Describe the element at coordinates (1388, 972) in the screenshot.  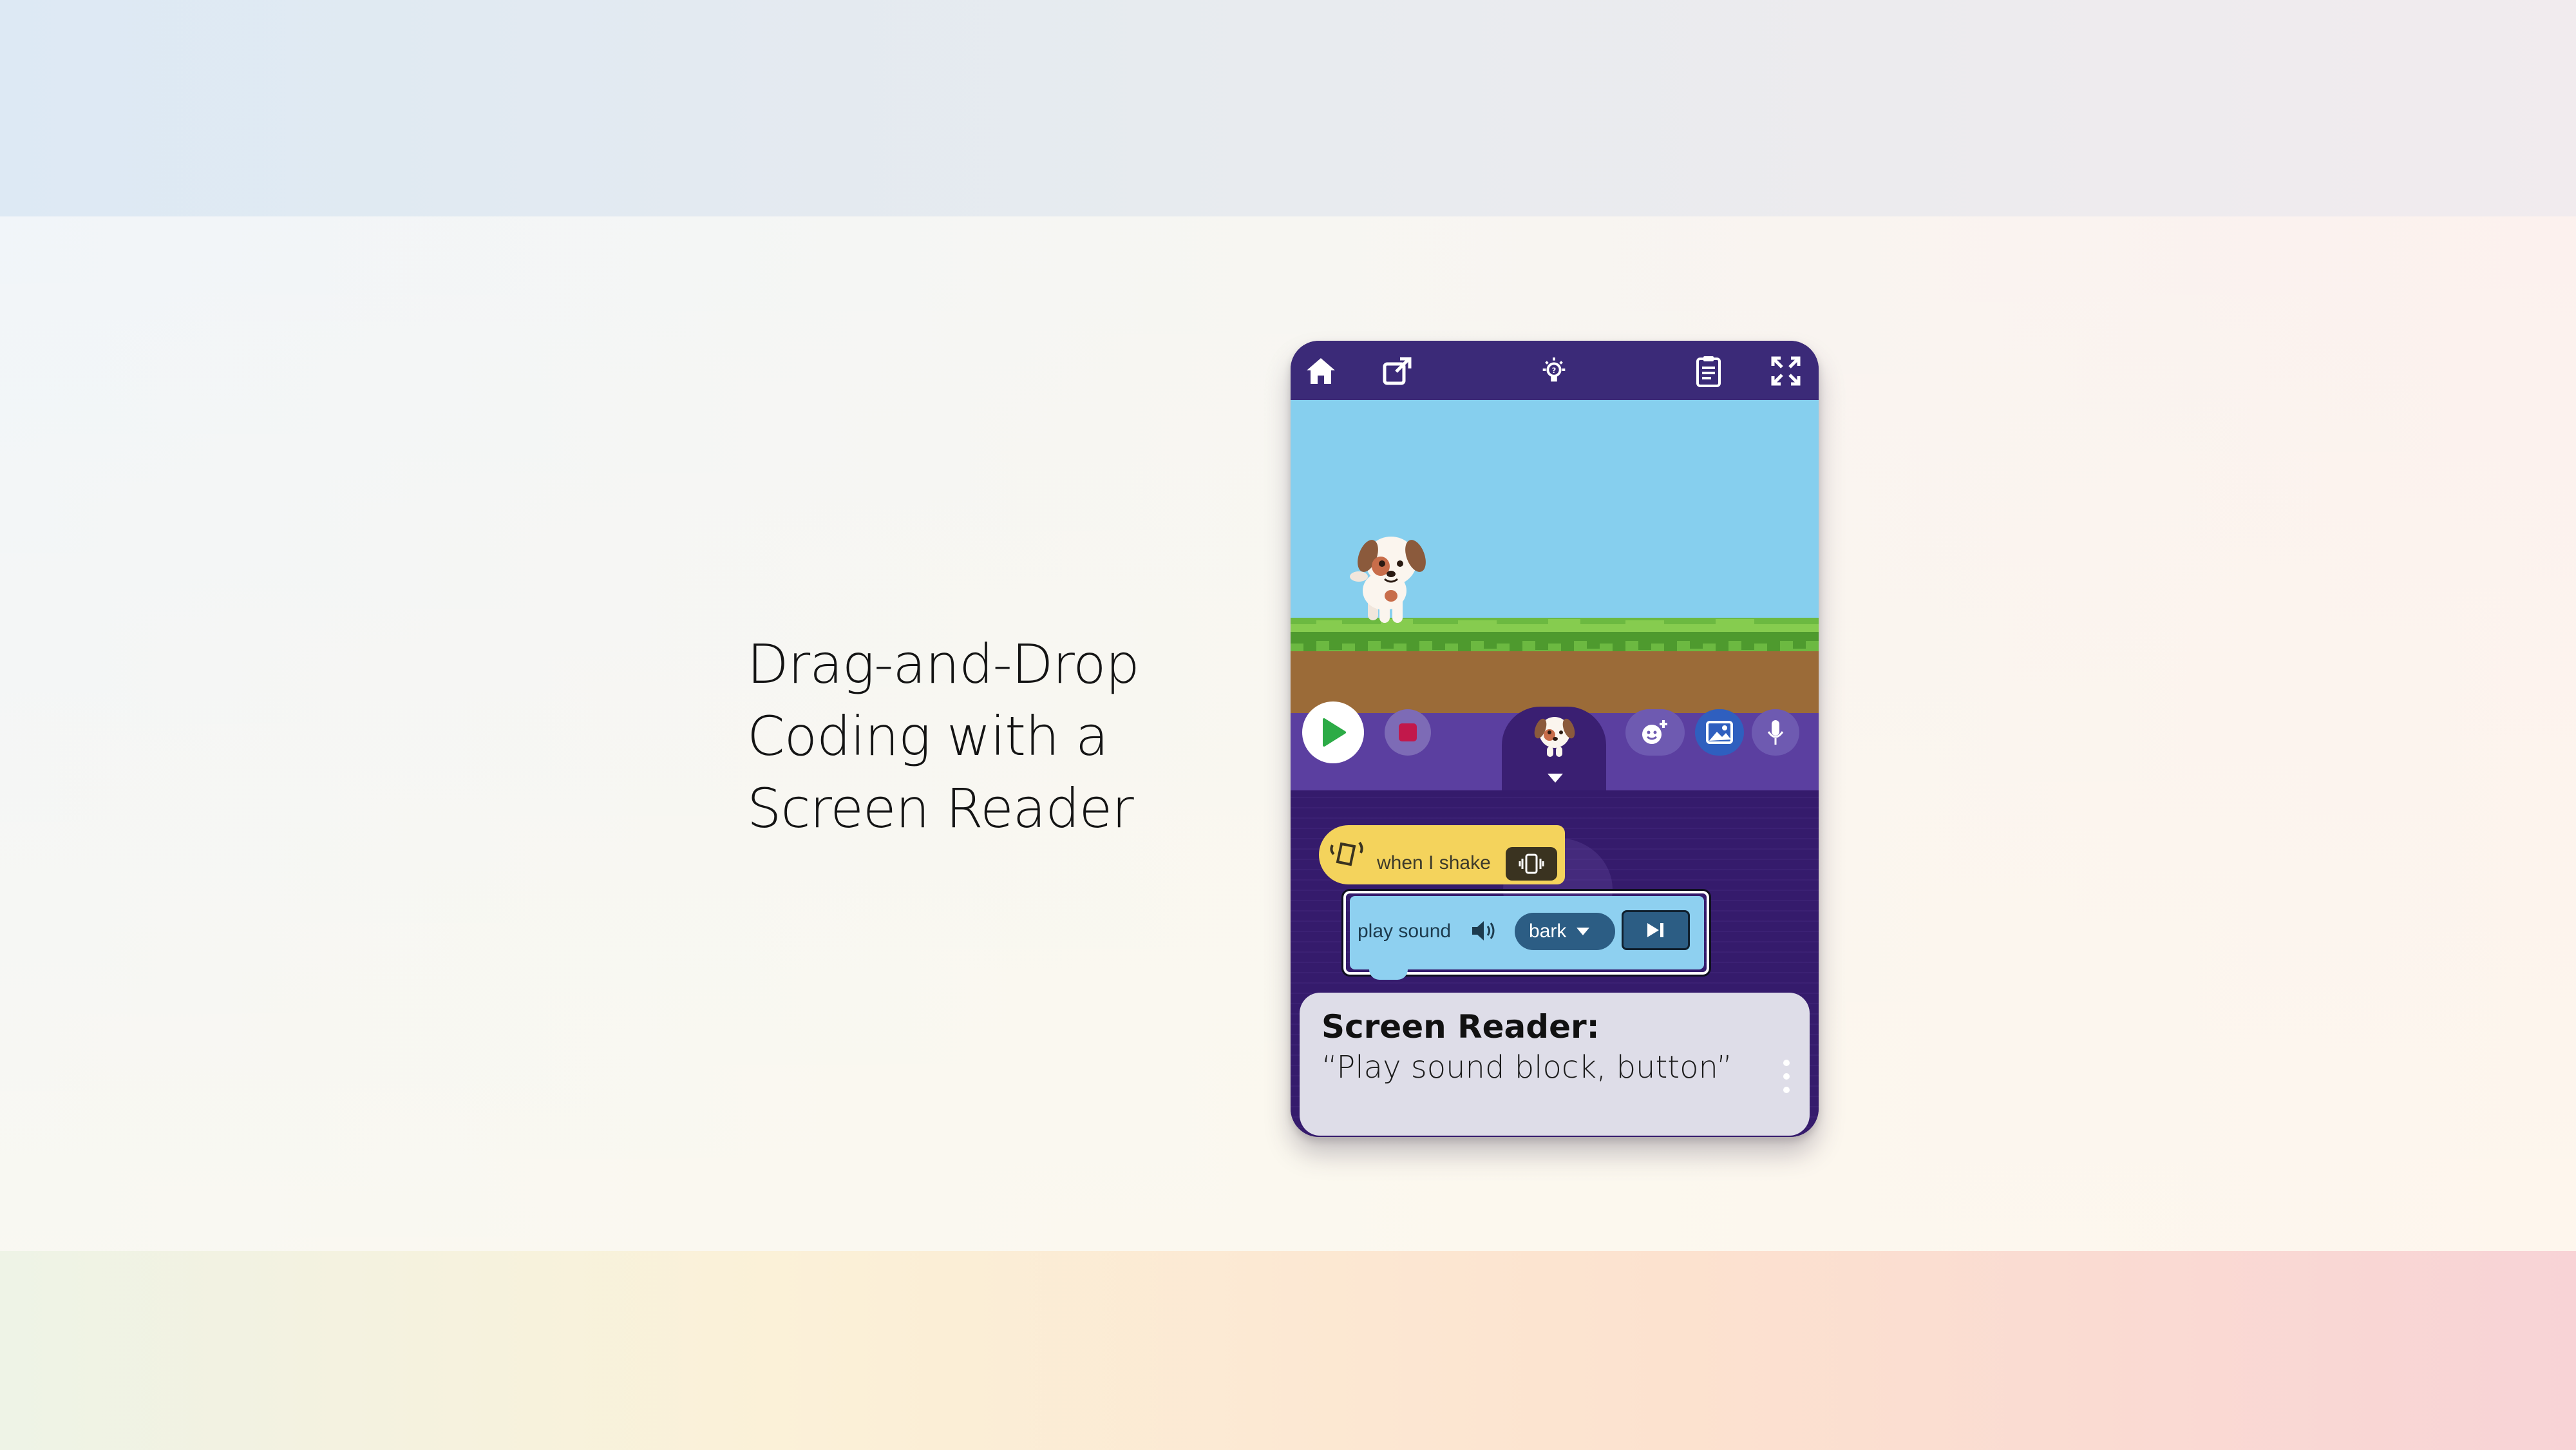
I see `block-notch` at that location.